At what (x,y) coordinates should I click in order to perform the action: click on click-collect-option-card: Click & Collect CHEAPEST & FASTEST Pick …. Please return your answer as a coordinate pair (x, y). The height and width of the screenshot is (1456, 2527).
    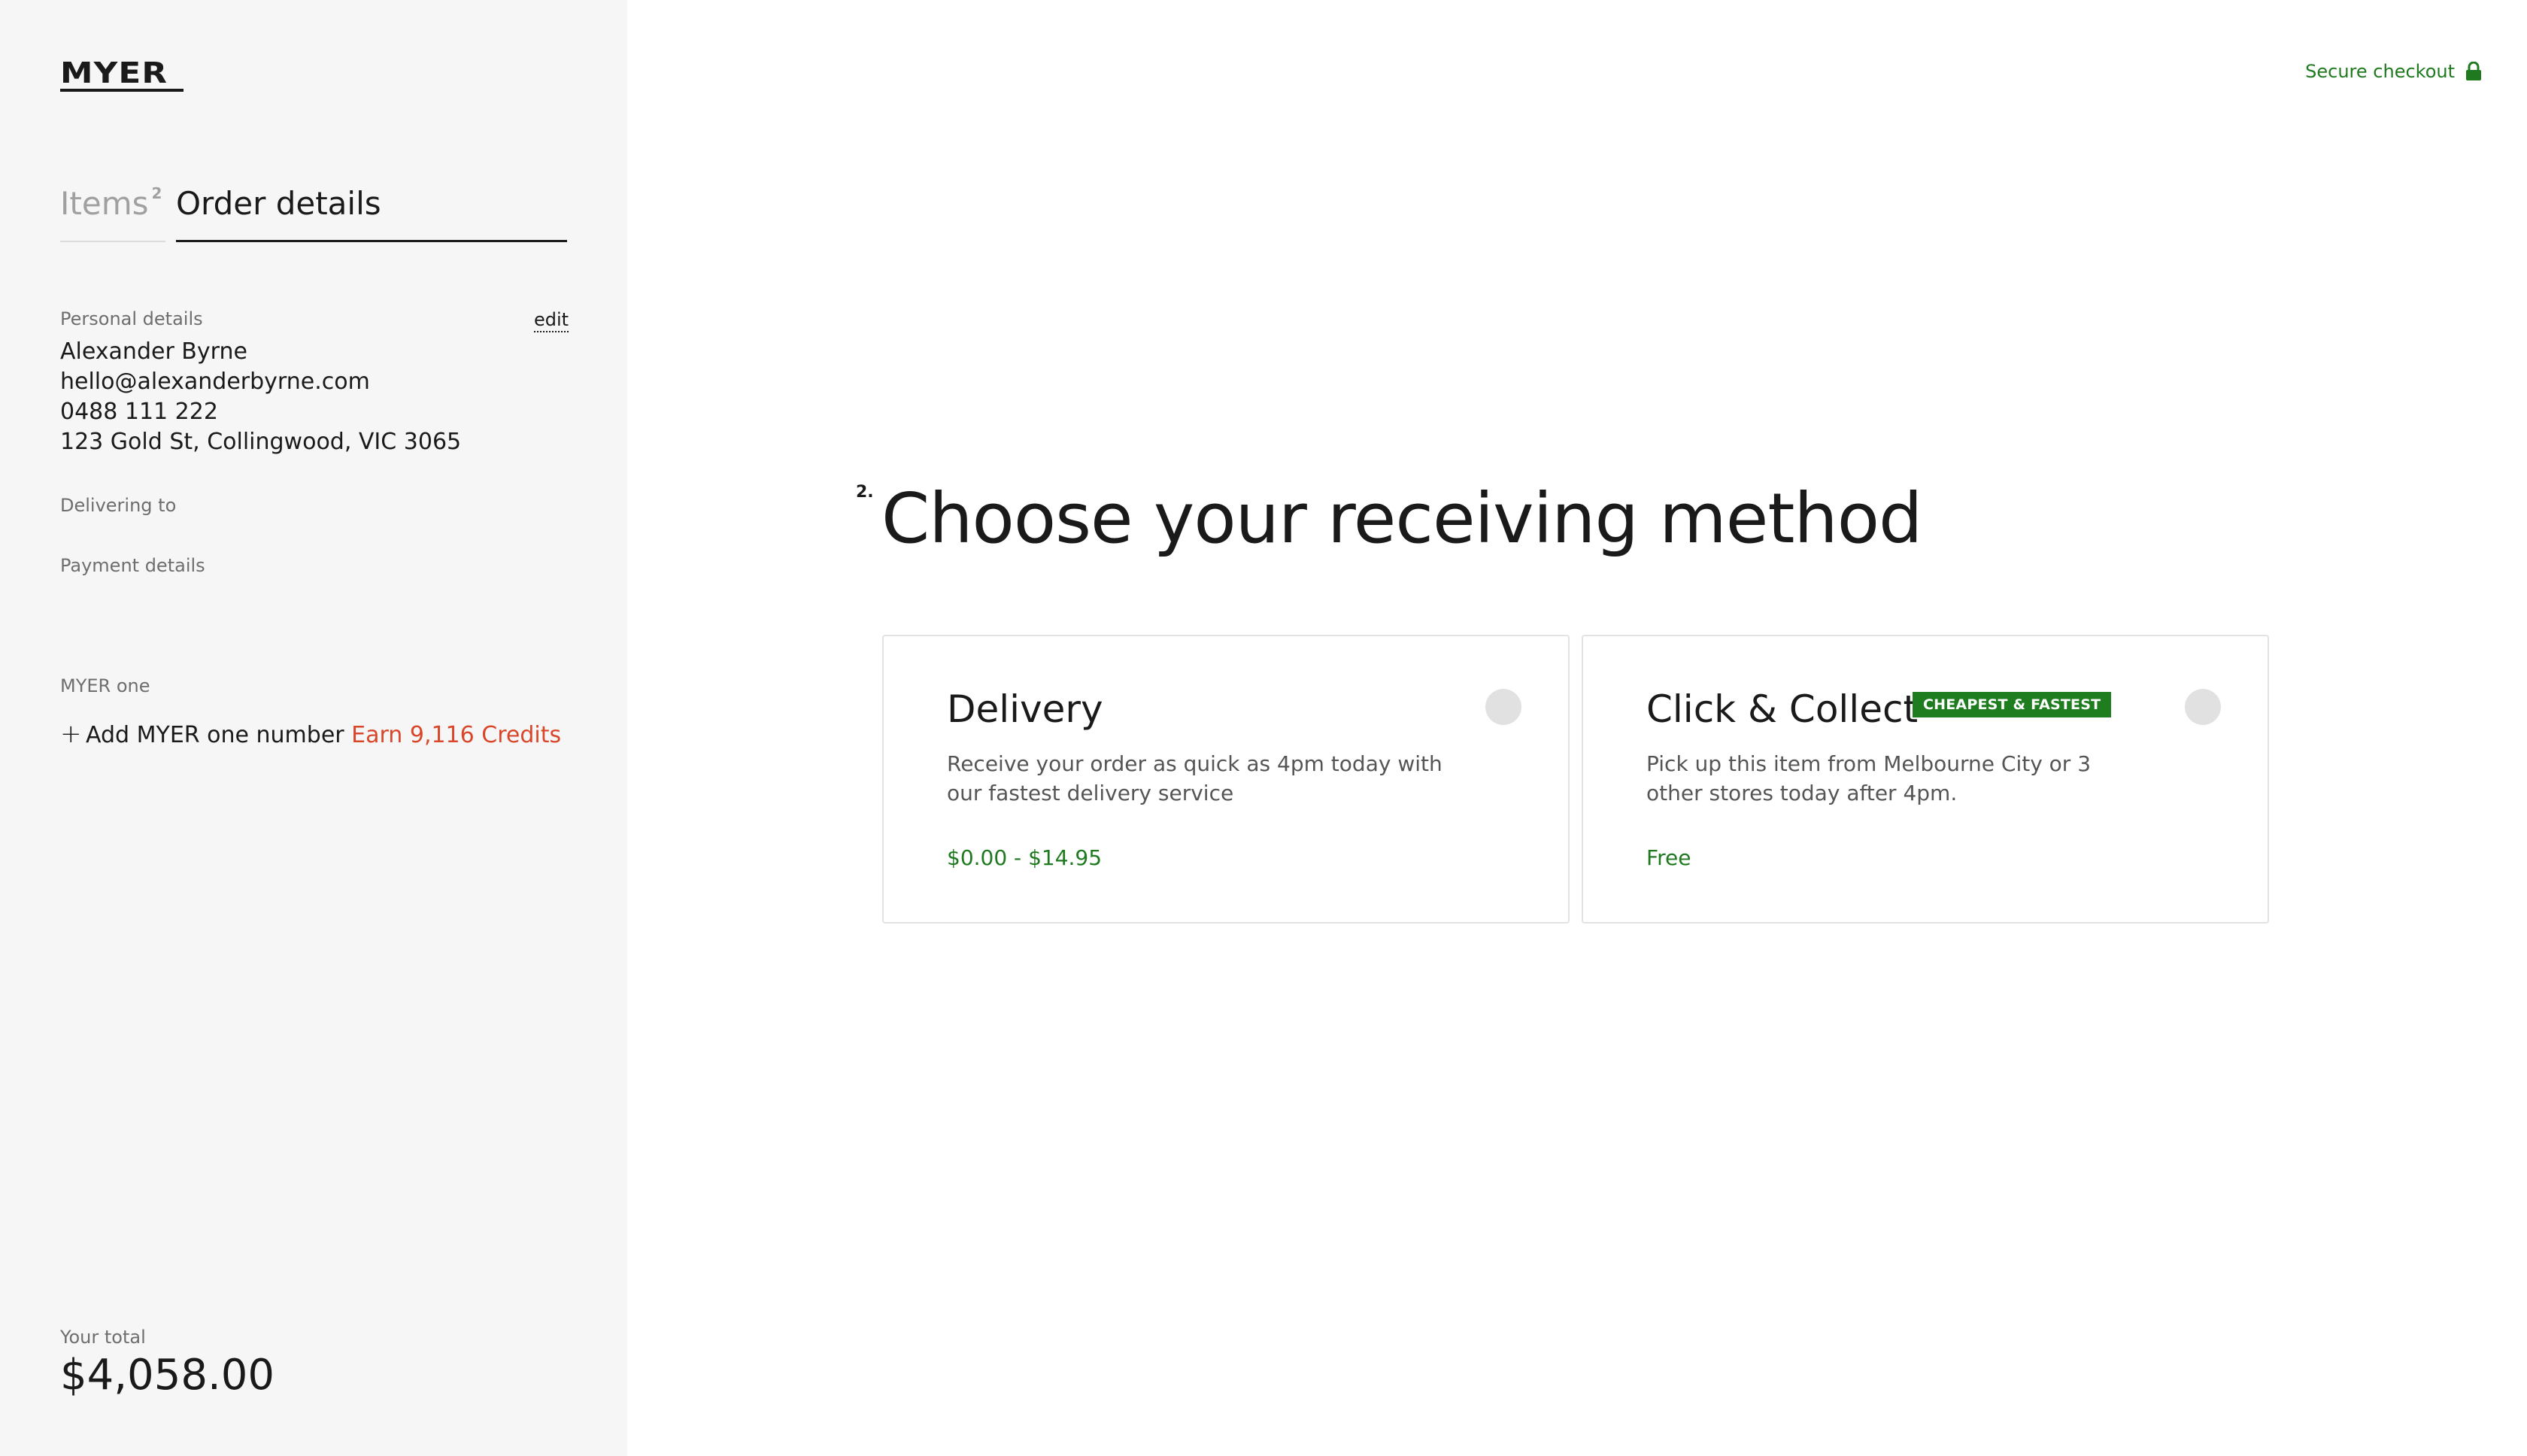
    Looking at the image, I should click on (1925, 779).